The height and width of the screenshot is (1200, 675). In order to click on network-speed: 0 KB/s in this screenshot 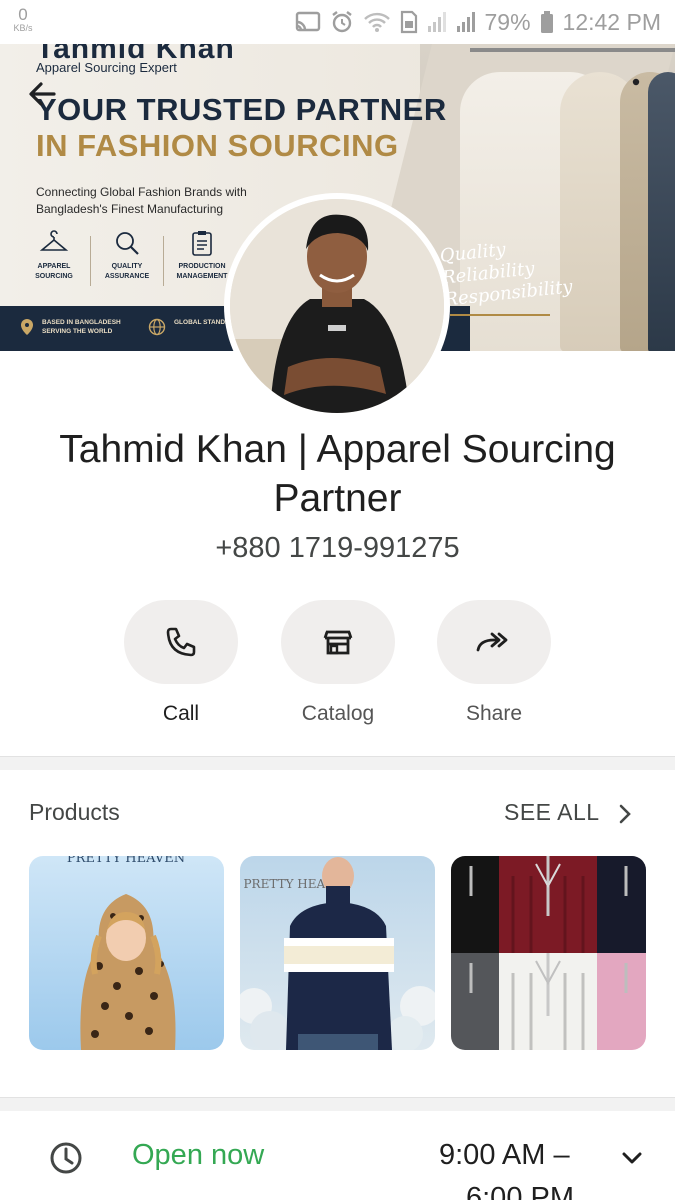, I will do `click(23, 19)`.